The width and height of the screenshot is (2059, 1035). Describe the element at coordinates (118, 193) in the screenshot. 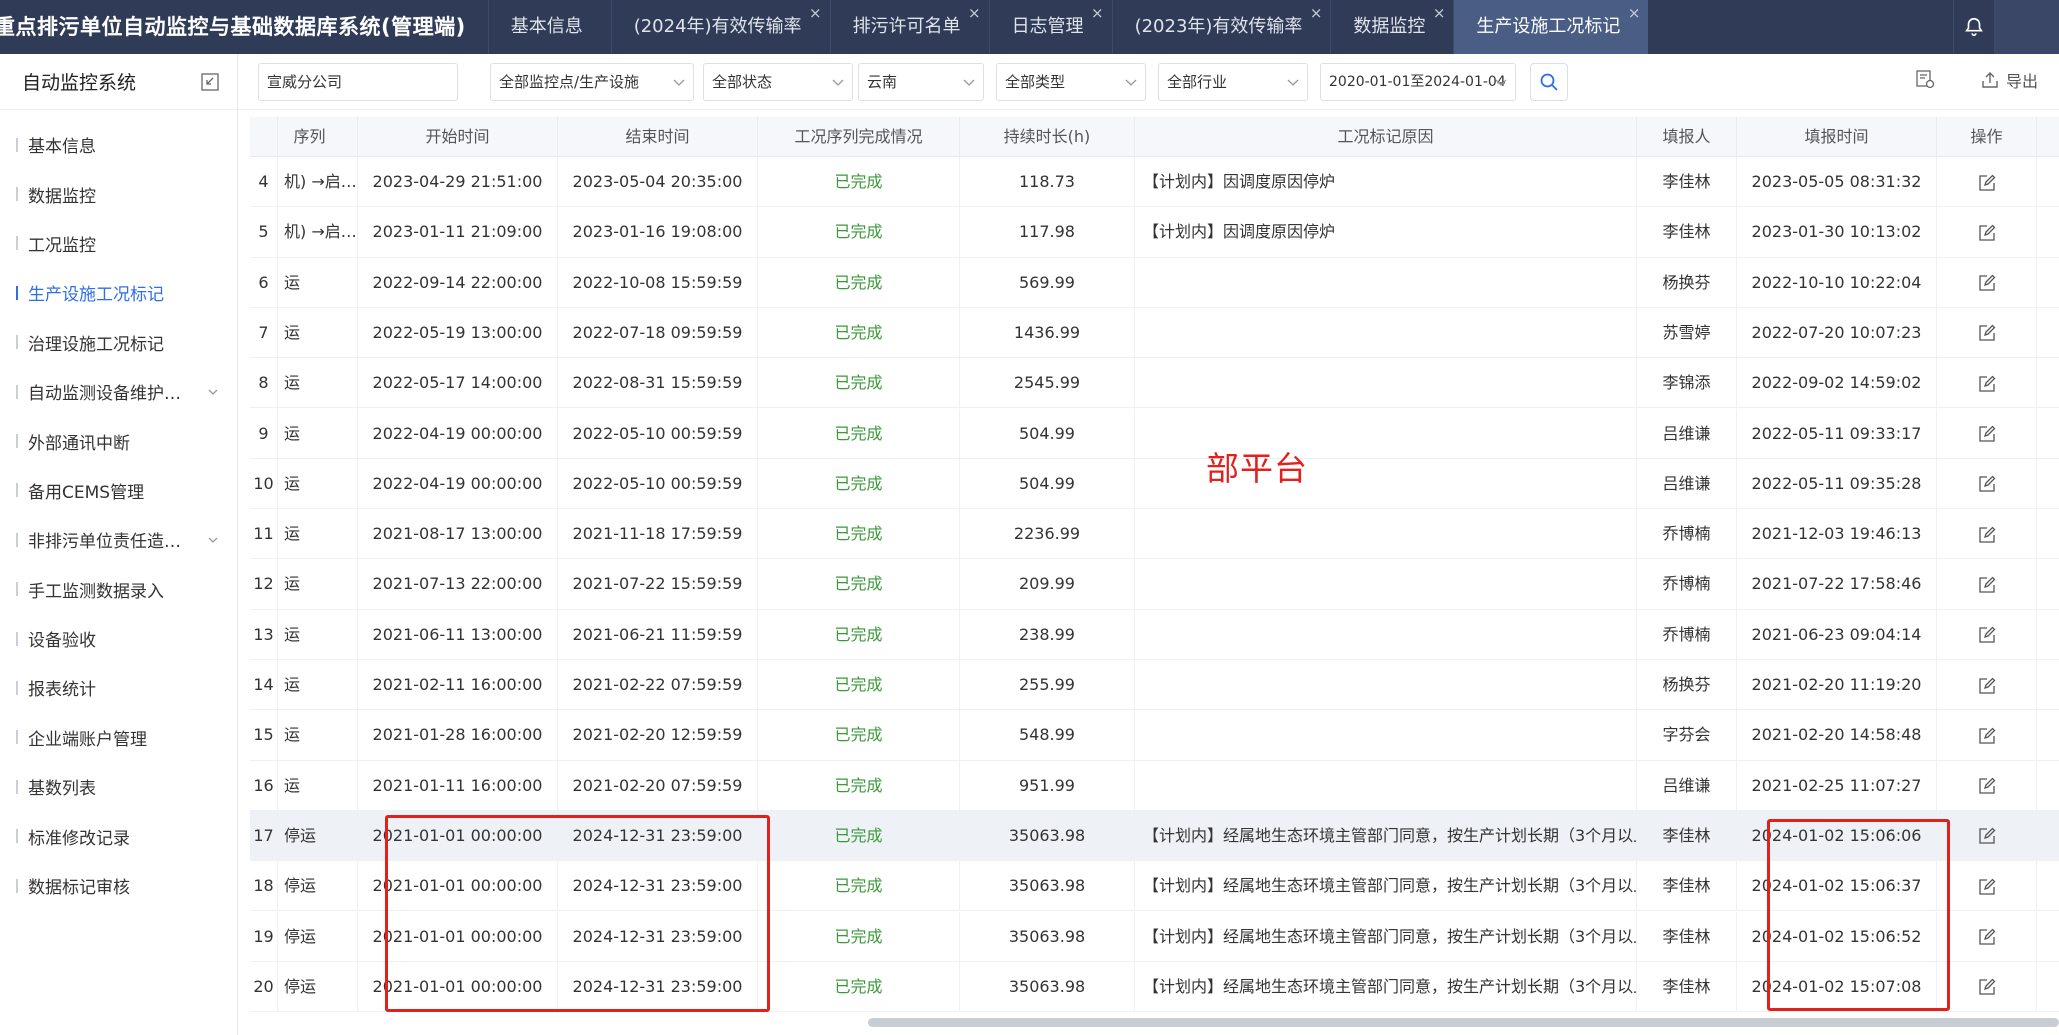

I see `sidebar-item-1: 数据监控` at that location.